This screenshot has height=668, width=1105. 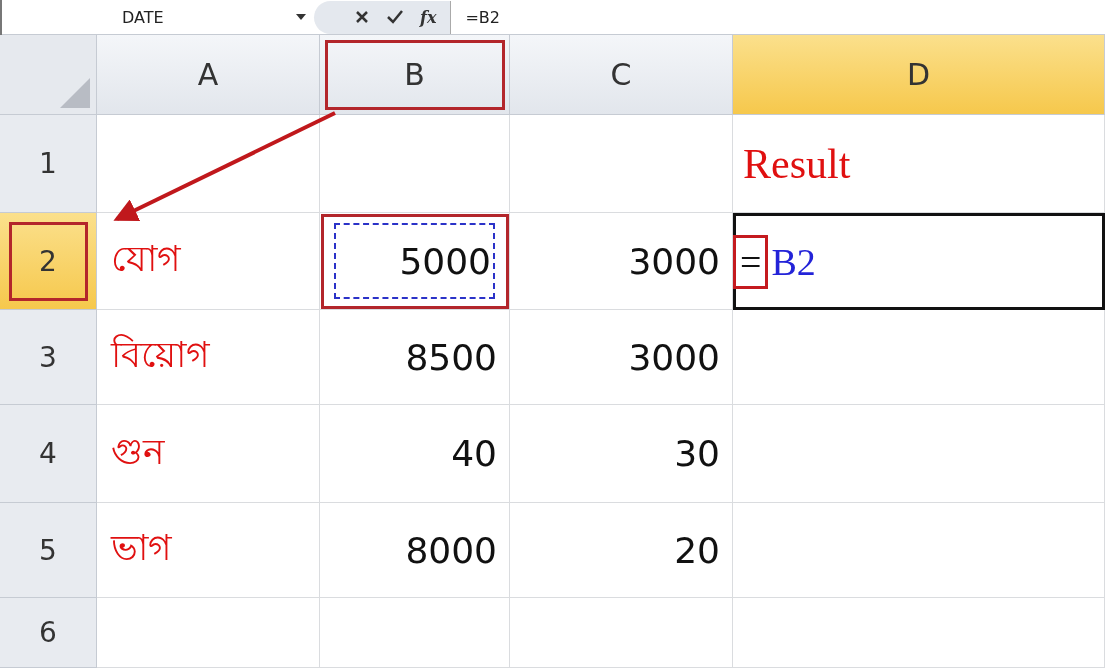 What do you see at coordinates (48, 550) in the screenshot?
I see `row-header: 5` at bounding box center [48, 550].